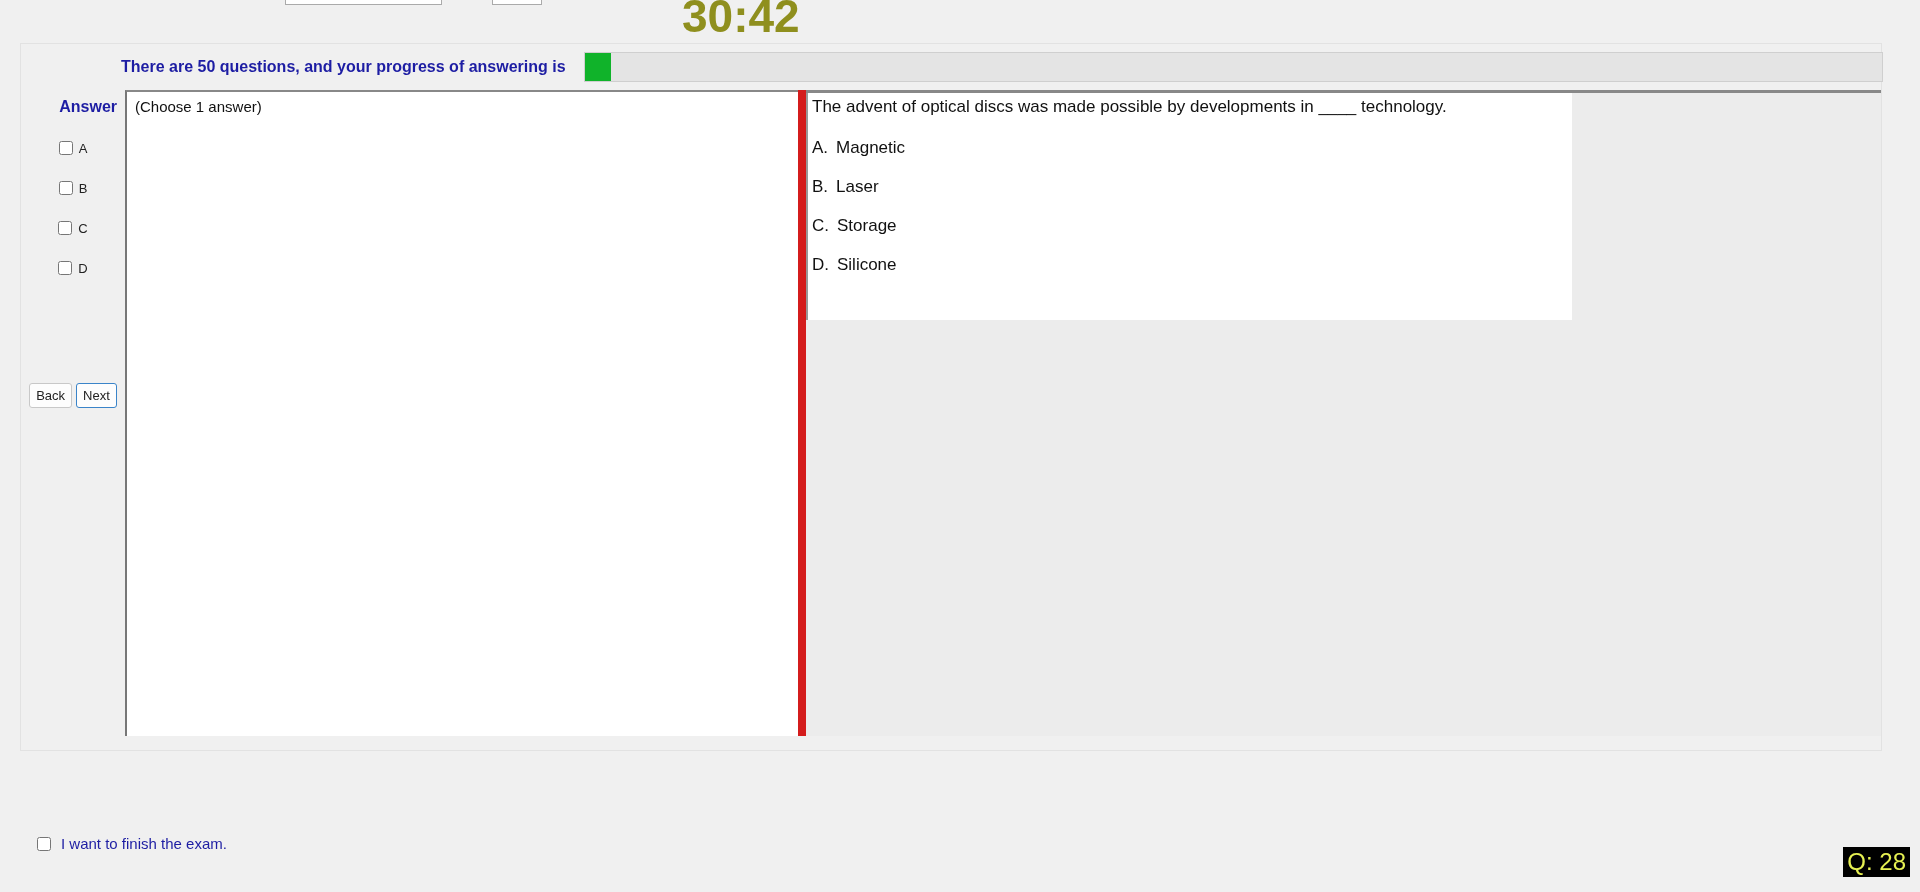 The height and width of the screenshot is (892, 1920). What do you see at coordinates (820, 226) in the screenshot?
I see `choice-letter: C.` at bounding box center [820, 226].